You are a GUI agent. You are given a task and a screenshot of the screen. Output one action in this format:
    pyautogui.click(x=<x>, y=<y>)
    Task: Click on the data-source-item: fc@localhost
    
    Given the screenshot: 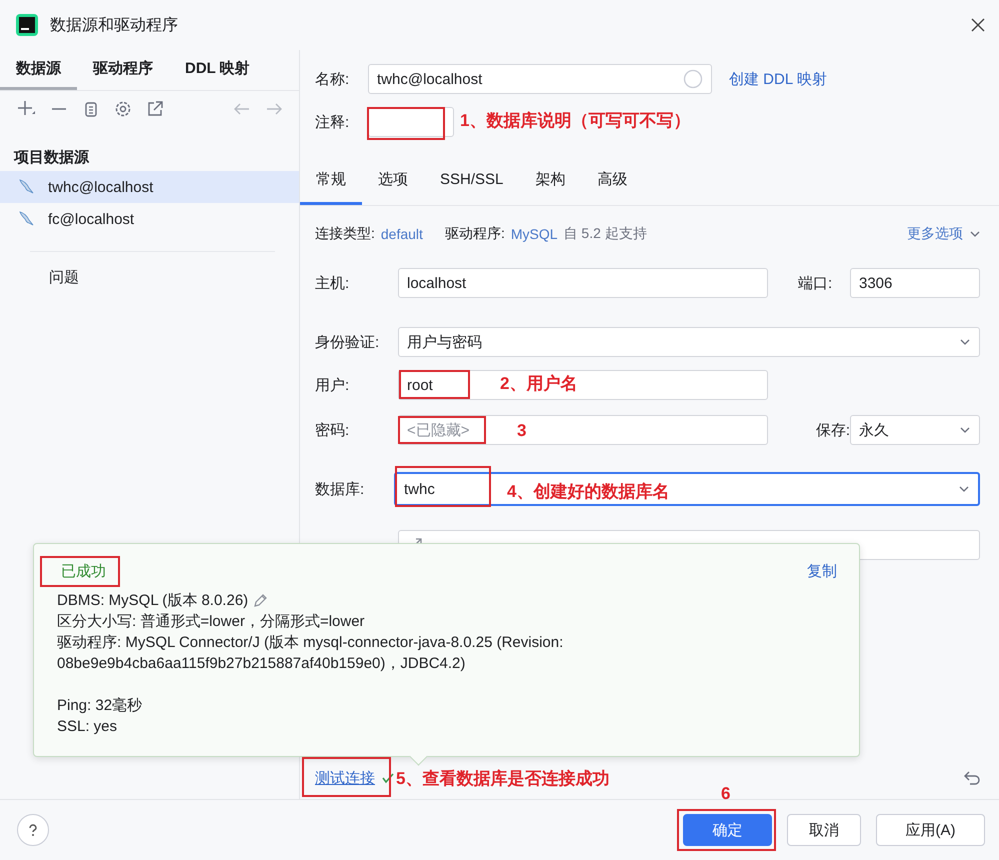 What is the action you would take?
    pyautogui.click(x=149, y=219)
    